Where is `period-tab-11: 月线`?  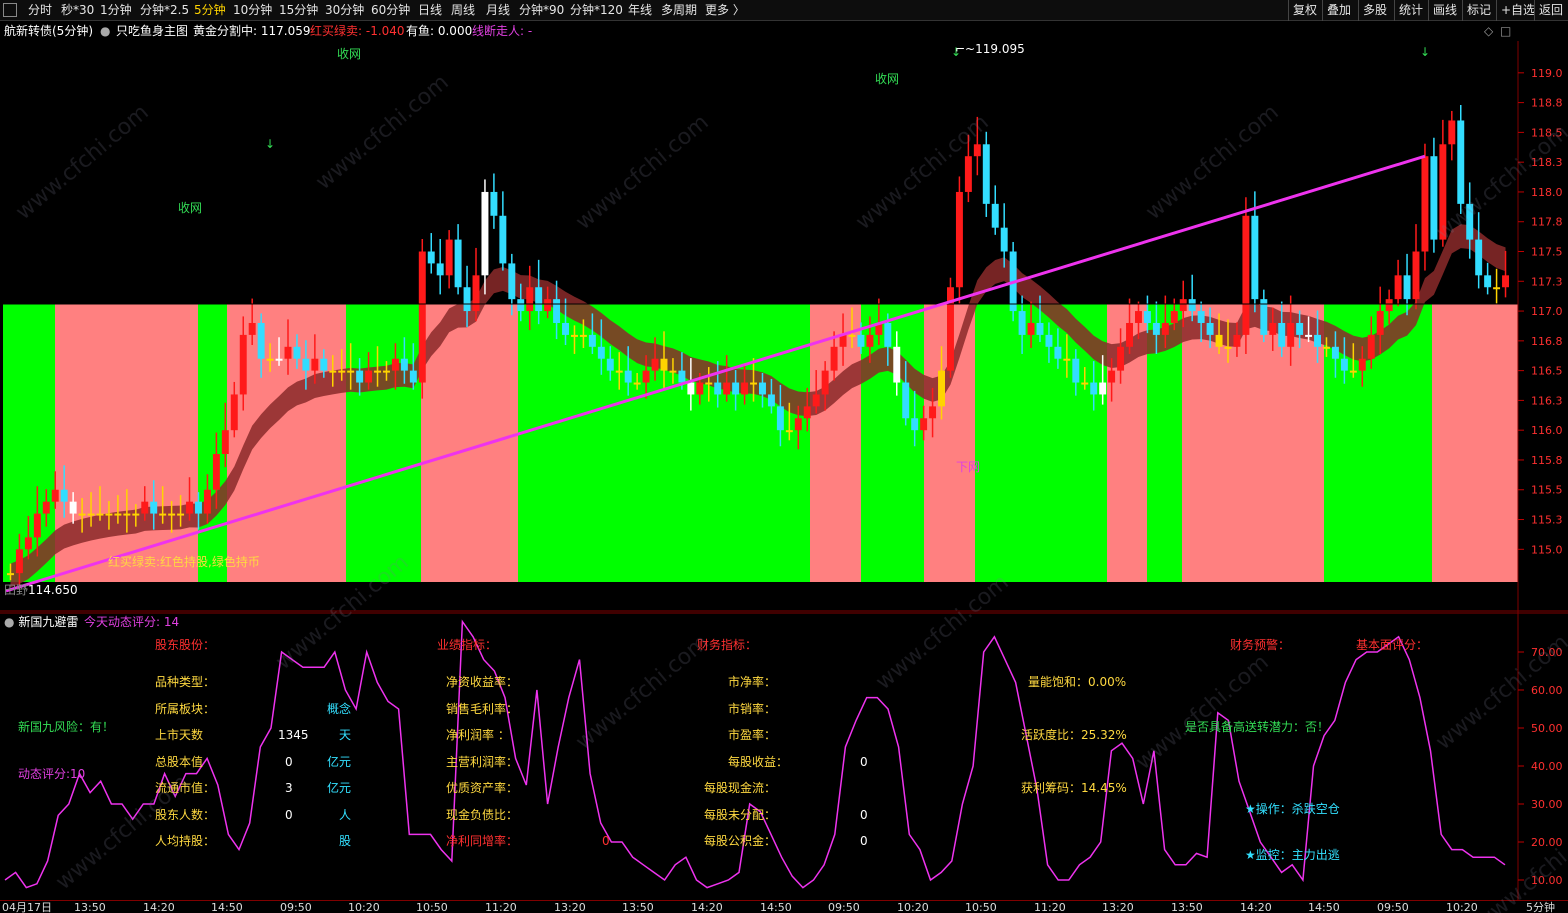 period-tab-11: 月线 is located at coordinates (498, 10).